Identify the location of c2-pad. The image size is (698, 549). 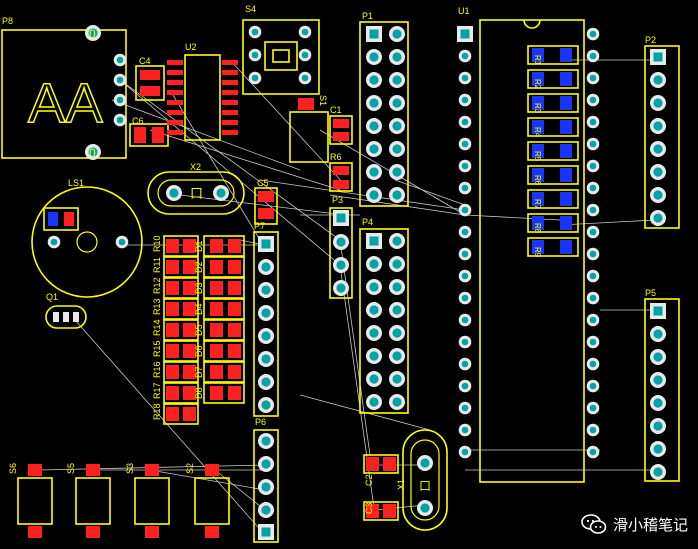
(372, 464).